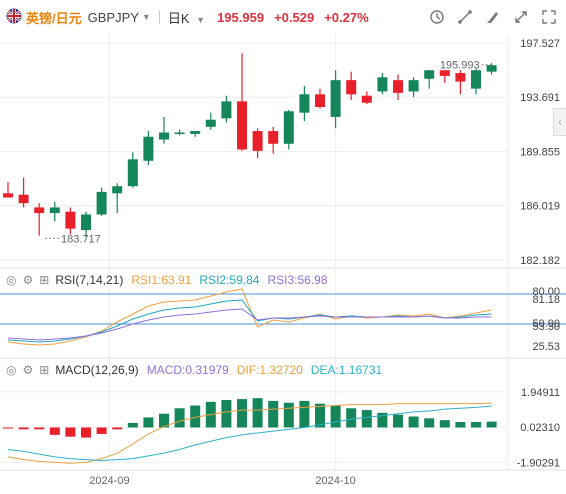  I want to click on y-tick-label: 0.02310, so click(540, 428).